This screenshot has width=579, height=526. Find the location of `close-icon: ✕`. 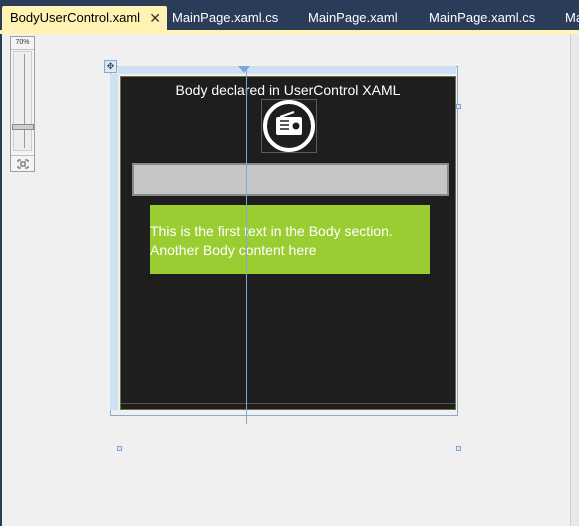

close-icon: ✕ is located at coordinates (155, 18).